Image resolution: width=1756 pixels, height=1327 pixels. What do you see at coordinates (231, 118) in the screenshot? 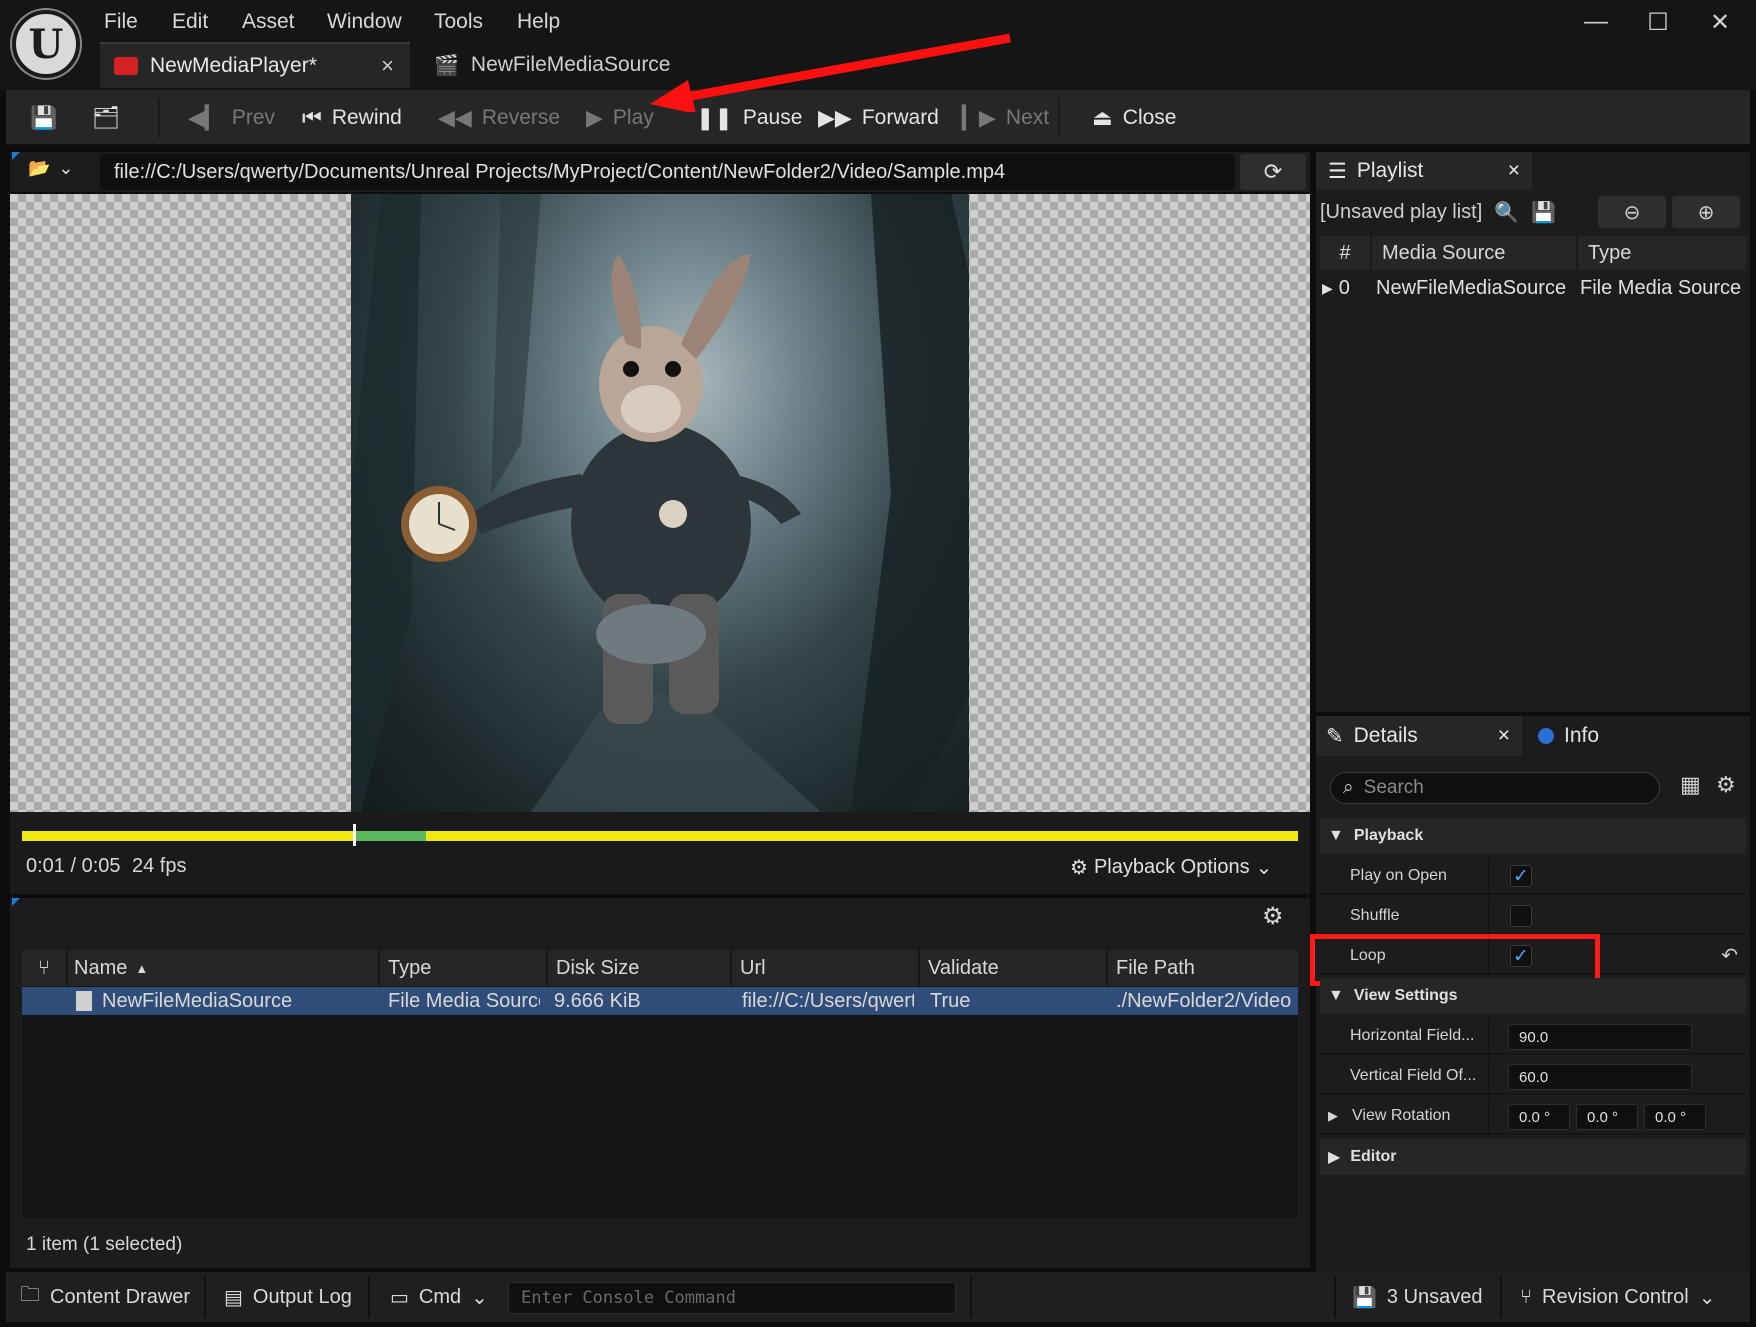
I see `prev-button: ◀▎ Prev` at bounding box center [231, 118].